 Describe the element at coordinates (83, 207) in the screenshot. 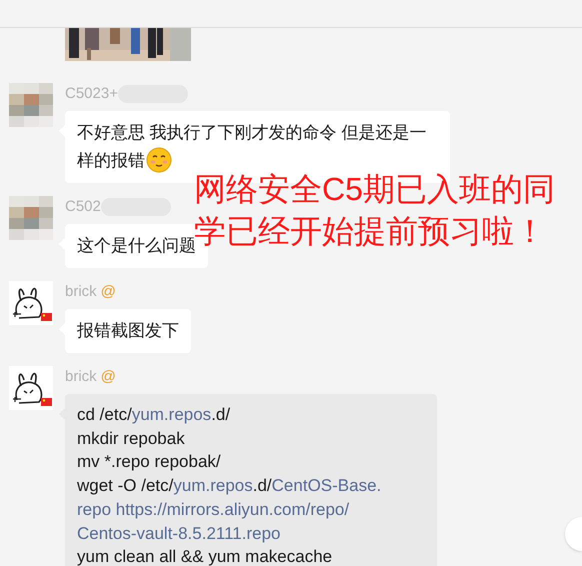

I see `sender-name: C502` at that location.